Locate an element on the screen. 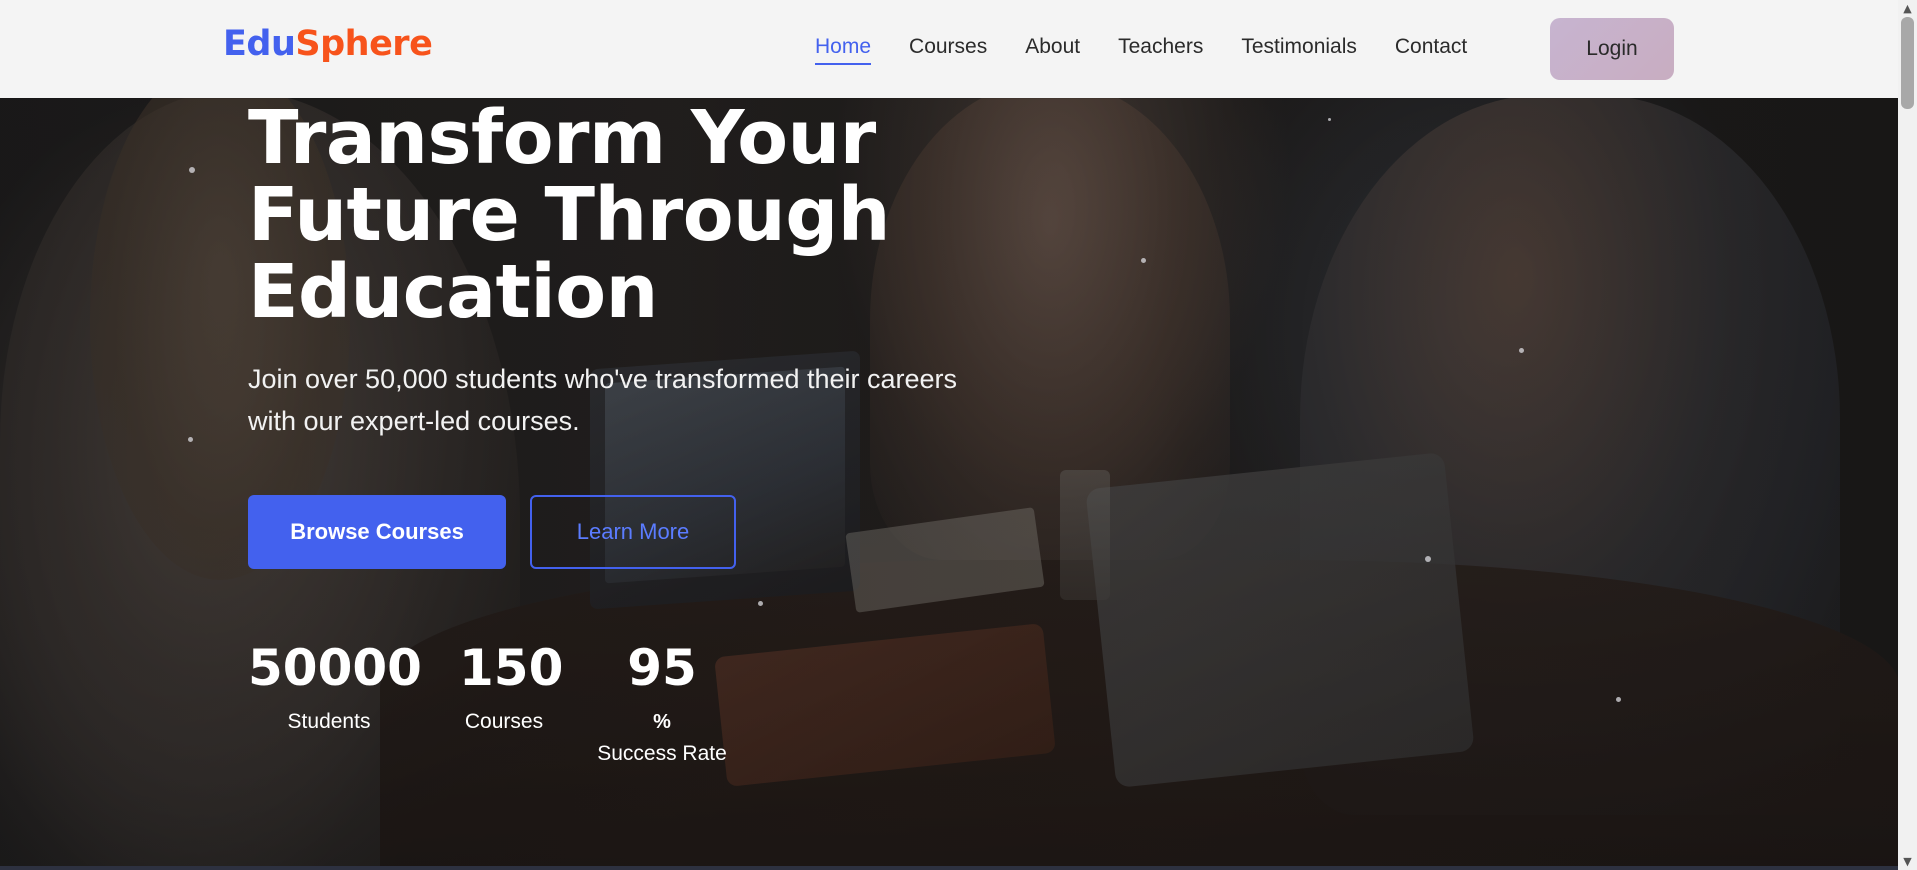  nav-link-teachers: Teachers is located at coordinates (1160, 50).